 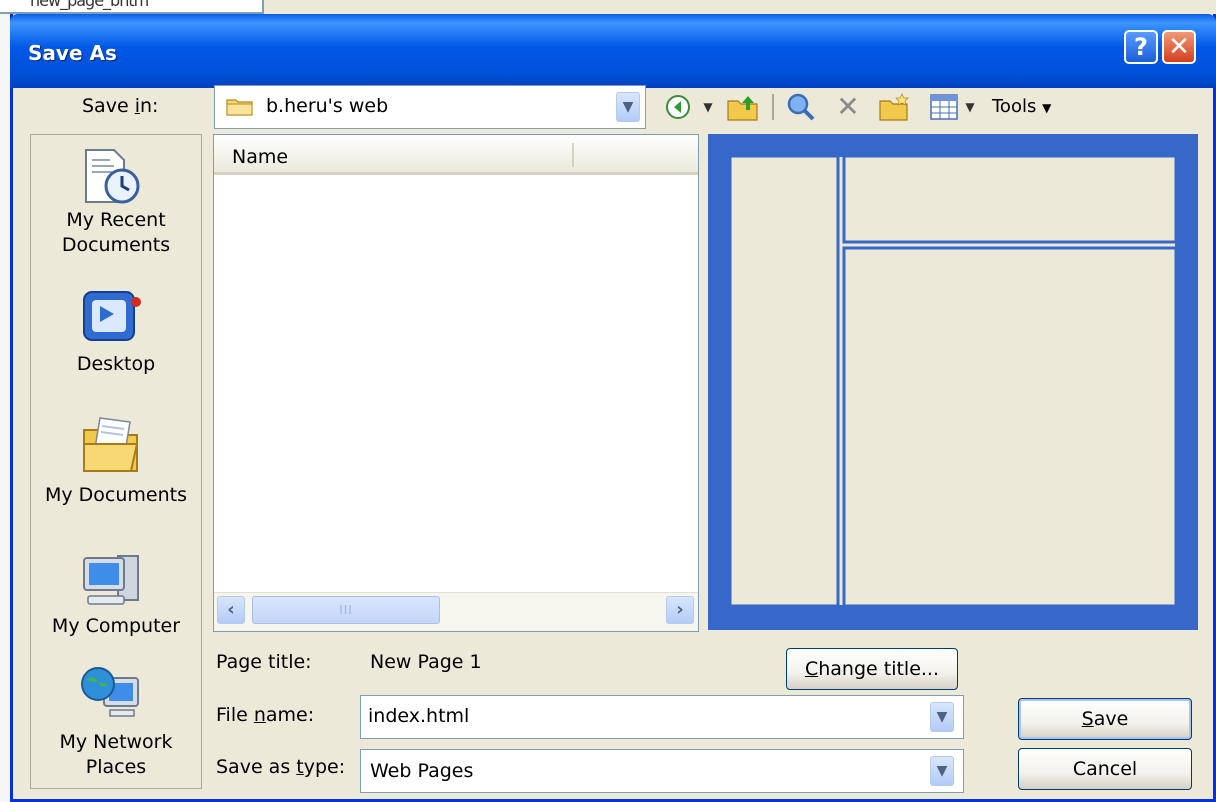 I want to click on help-button: ?, so click(x=1141, y=47).